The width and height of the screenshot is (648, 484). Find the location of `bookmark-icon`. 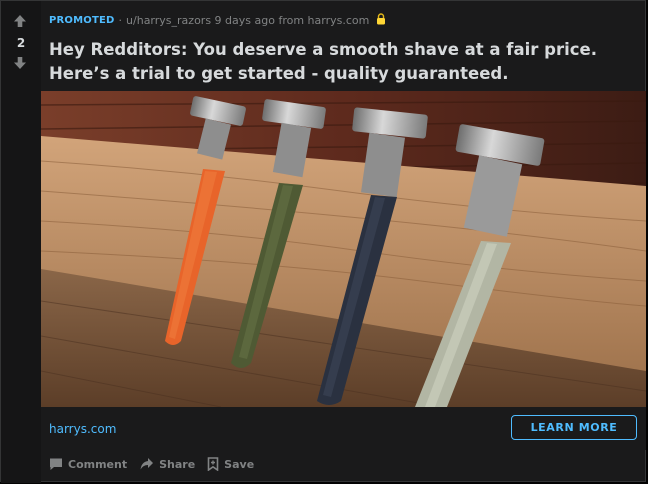

bookmark-icon is located at coordinates (213, 464).